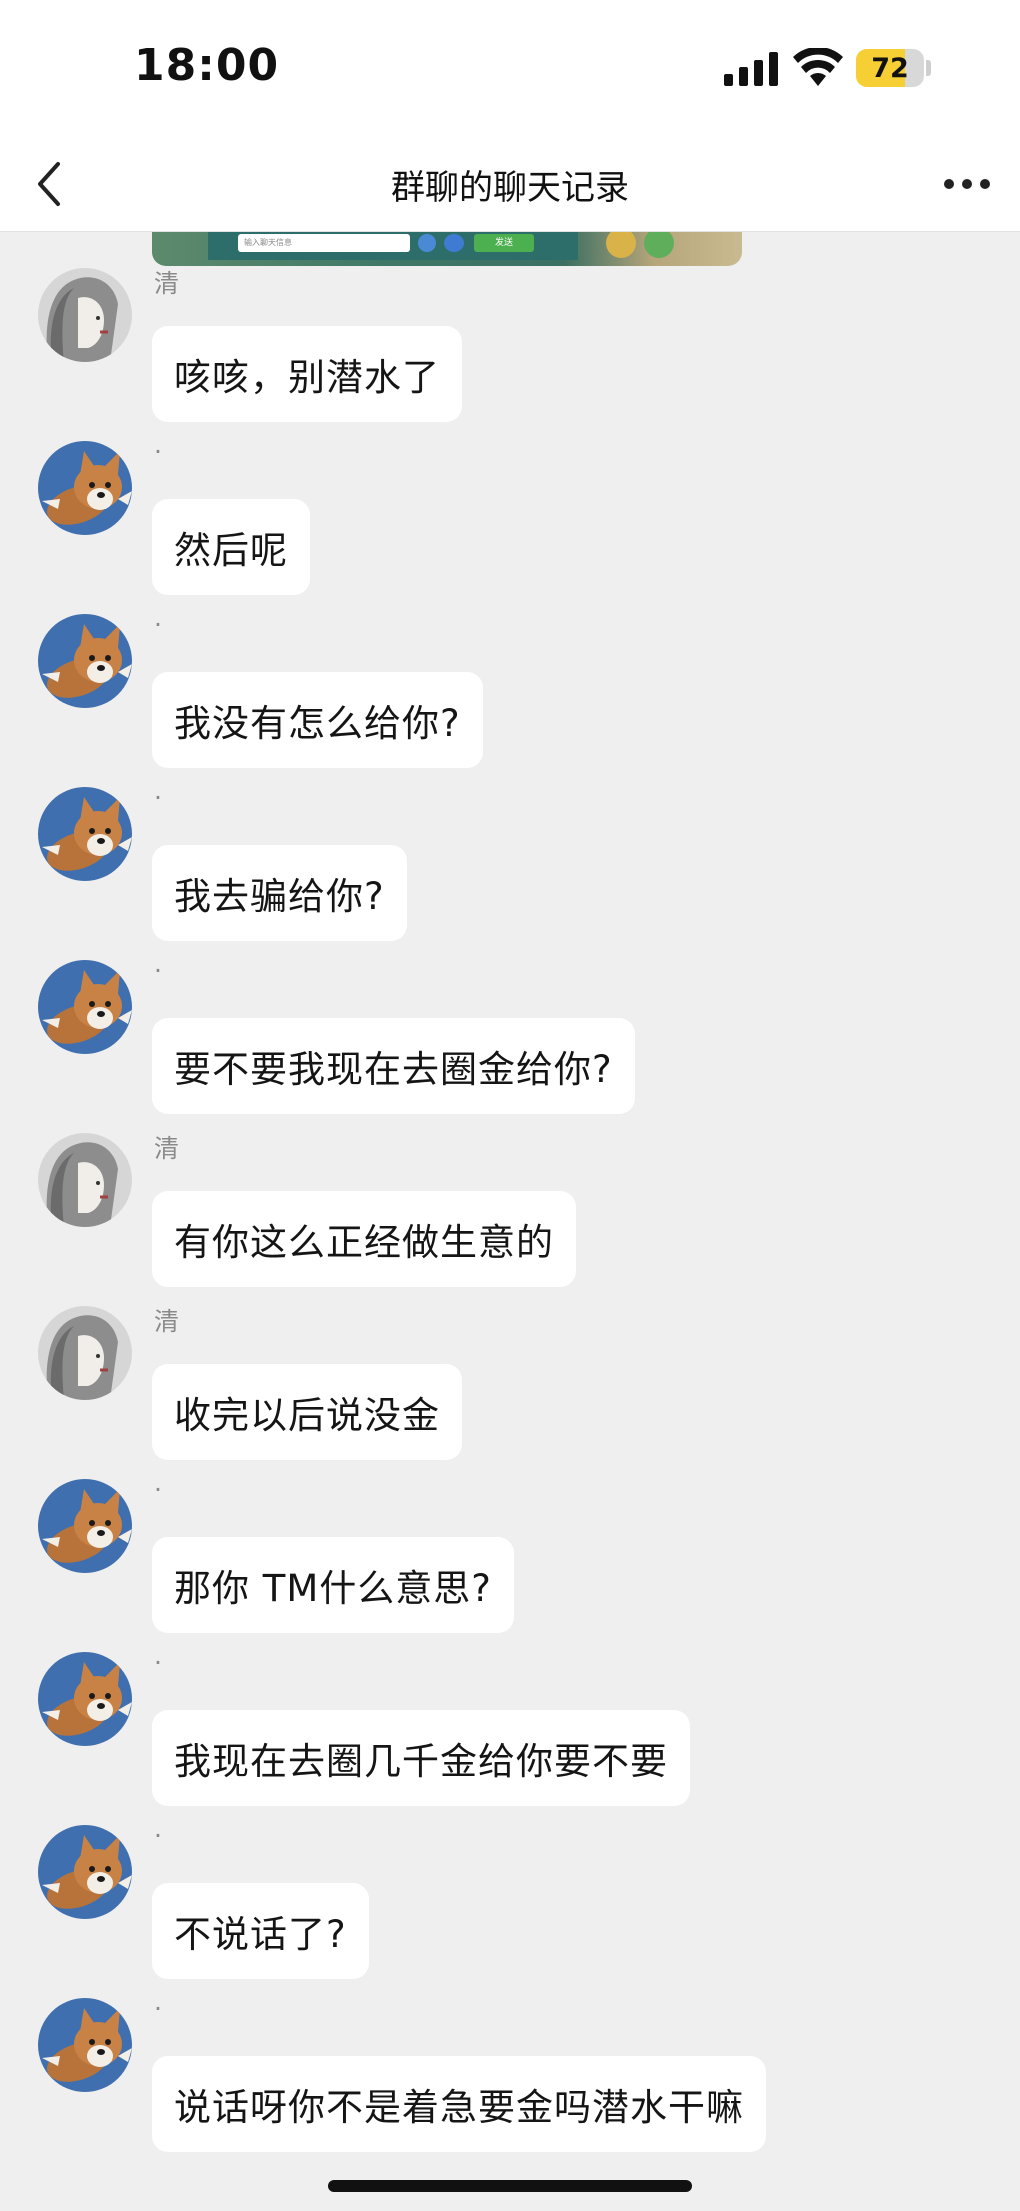 The width and height of the screenshot is (1020, 2211). Describe the element at coordinates (967, 184) in the screenshot. I see `more-options-icon` at that location.